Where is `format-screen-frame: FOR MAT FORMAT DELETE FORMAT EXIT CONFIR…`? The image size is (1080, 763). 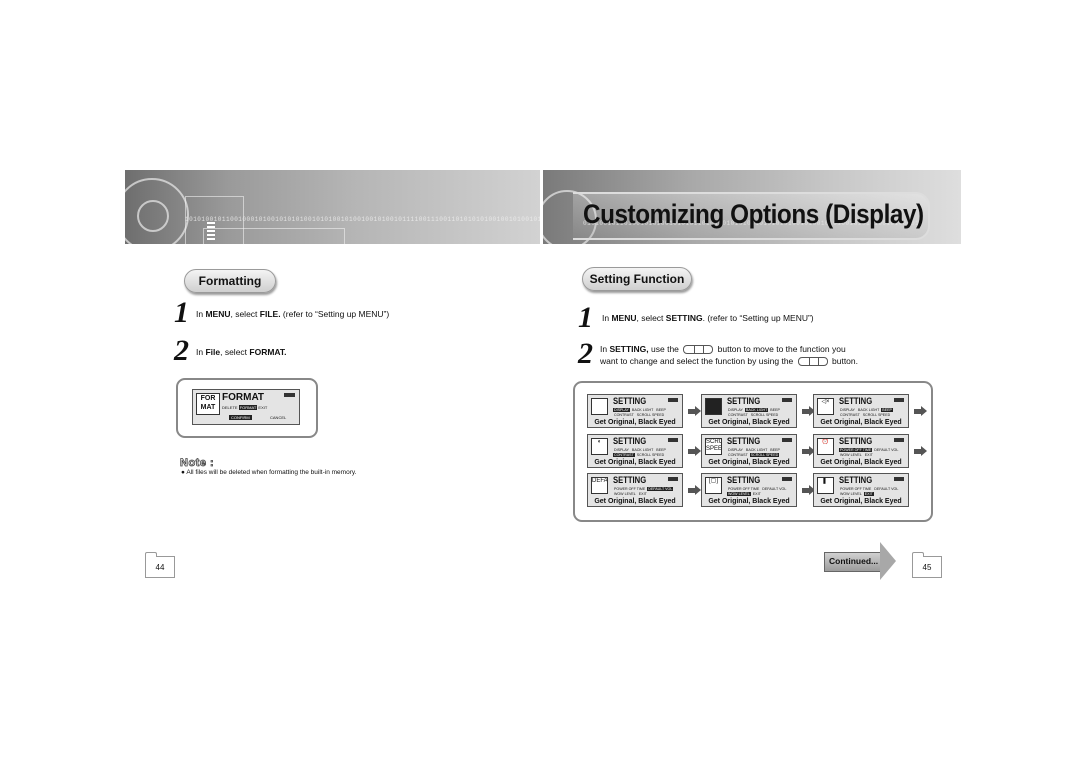 format-screen-frame: FOR MAT FORMAT DELETE FORMAT EXIT CONFIR… is located at coordinates (247, 408).